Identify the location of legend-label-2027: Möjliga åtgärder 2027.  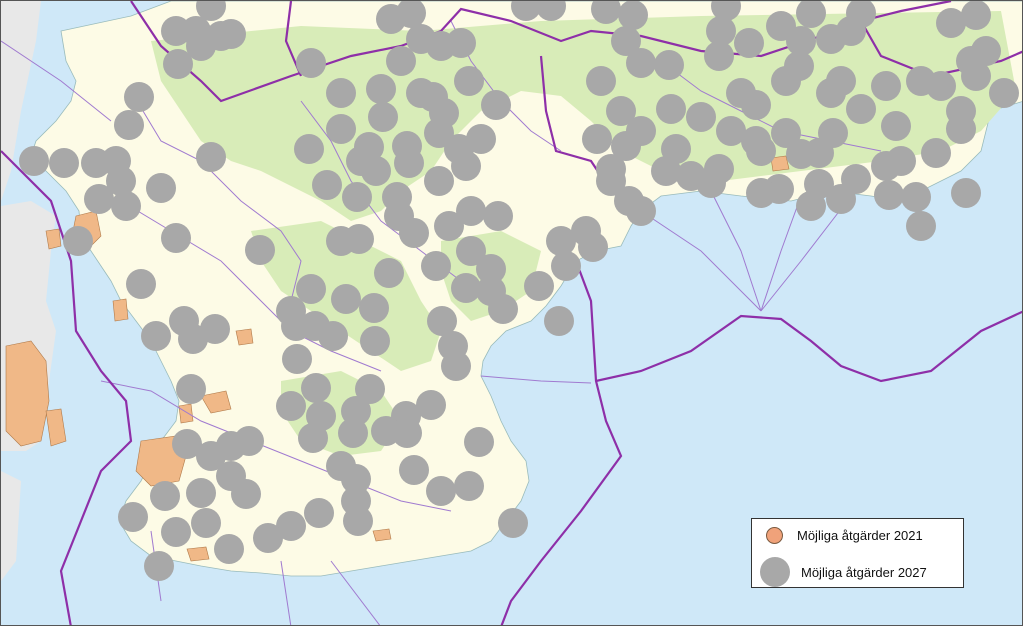
(864, 572).